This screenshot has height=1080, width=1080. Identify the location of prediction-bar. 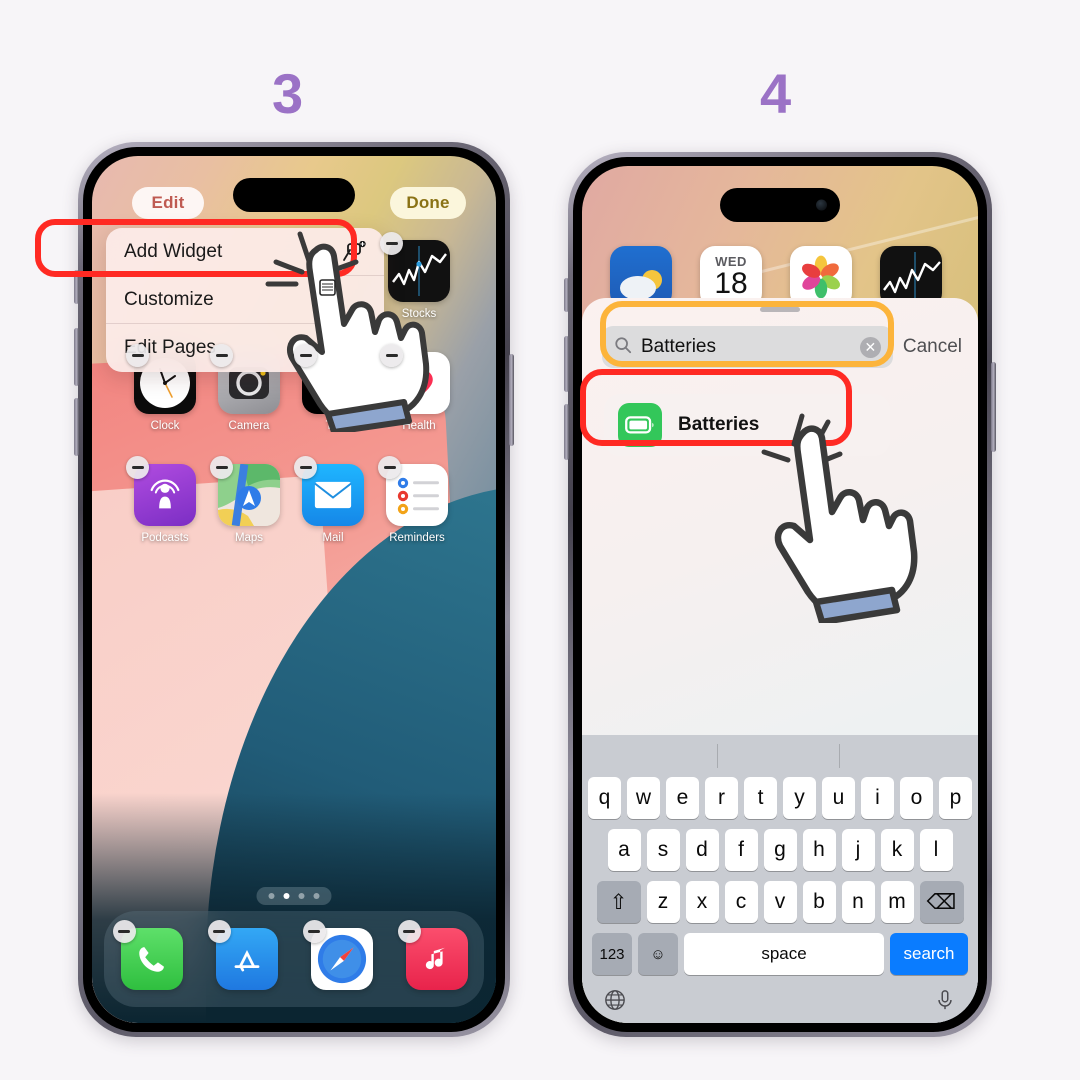
(780, 756).